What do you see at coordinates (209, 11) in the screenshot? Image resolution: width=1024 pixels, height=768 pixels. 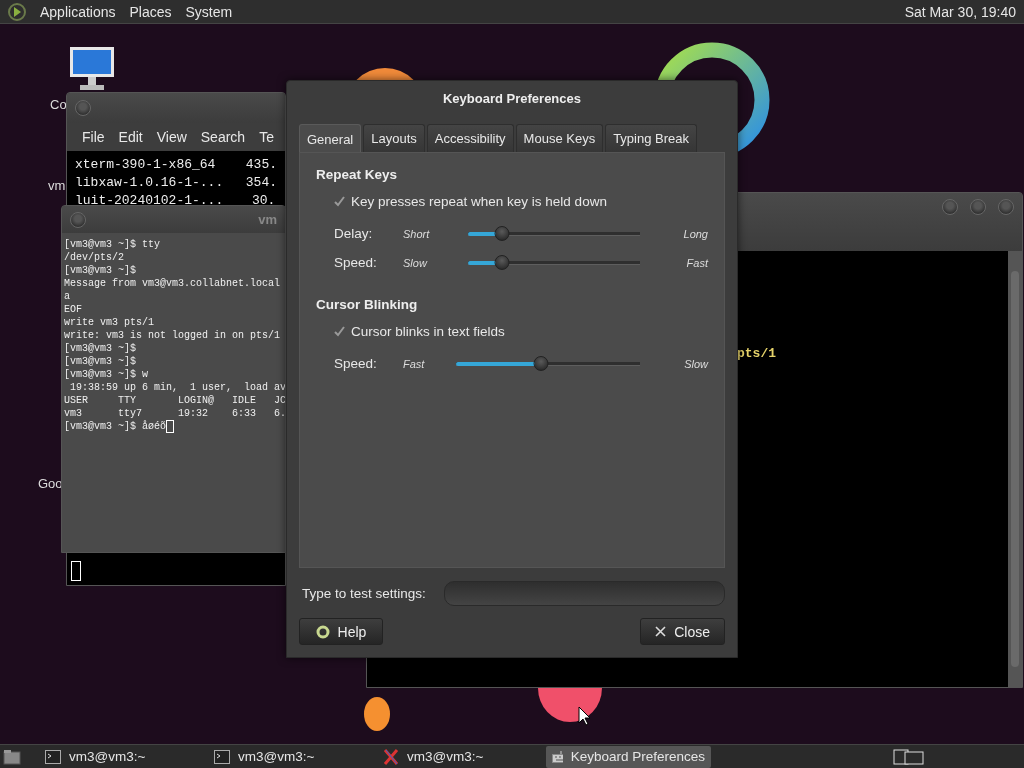 I see `panel-menu: System` at bounding box center [209, 11].